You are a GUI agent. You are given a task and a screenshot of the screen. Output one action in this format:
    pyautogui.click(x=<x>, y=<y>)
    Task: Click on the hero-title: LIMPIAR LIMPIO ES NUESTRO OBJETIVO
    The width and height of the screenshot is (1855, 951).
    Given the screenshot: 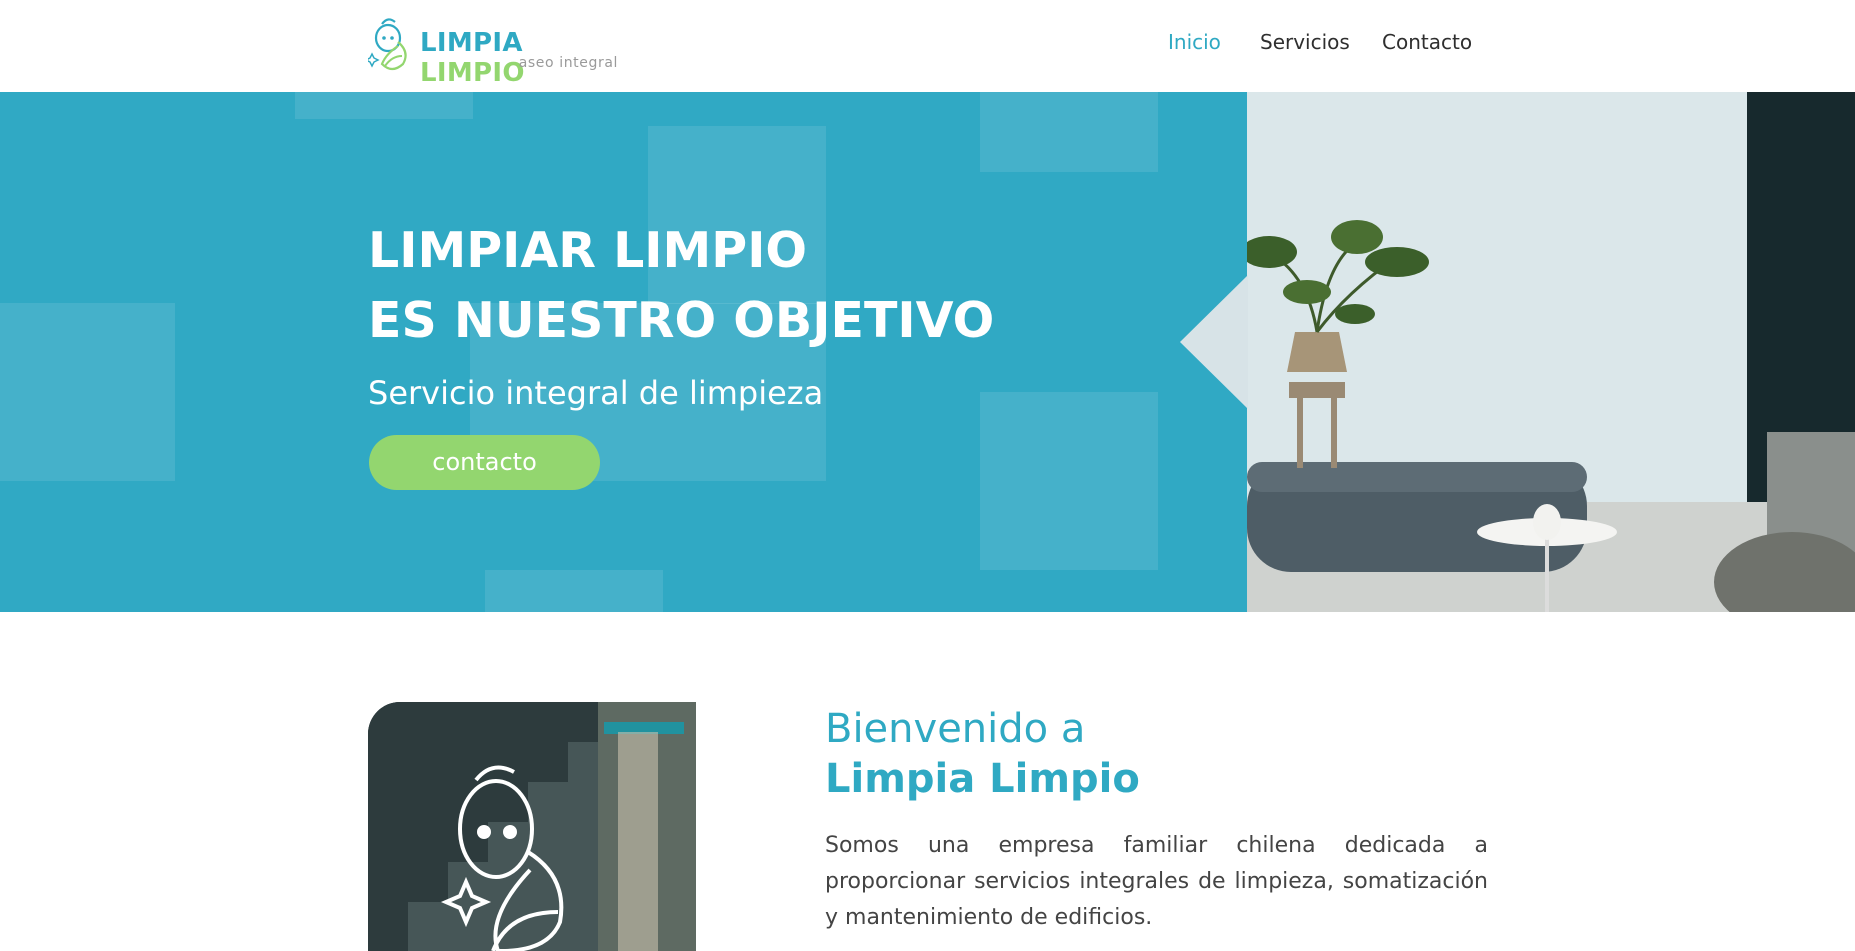 What is the action you would take?
    pyautogui.click(x=681, y=286)
    